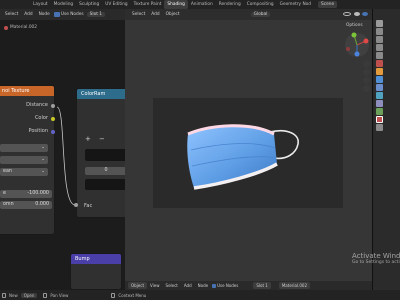 This screenshot has width=400, height=300. Describe the element at coordinates (155, 285) in the screenshot. I see `footer-menu-view: View` at that location.